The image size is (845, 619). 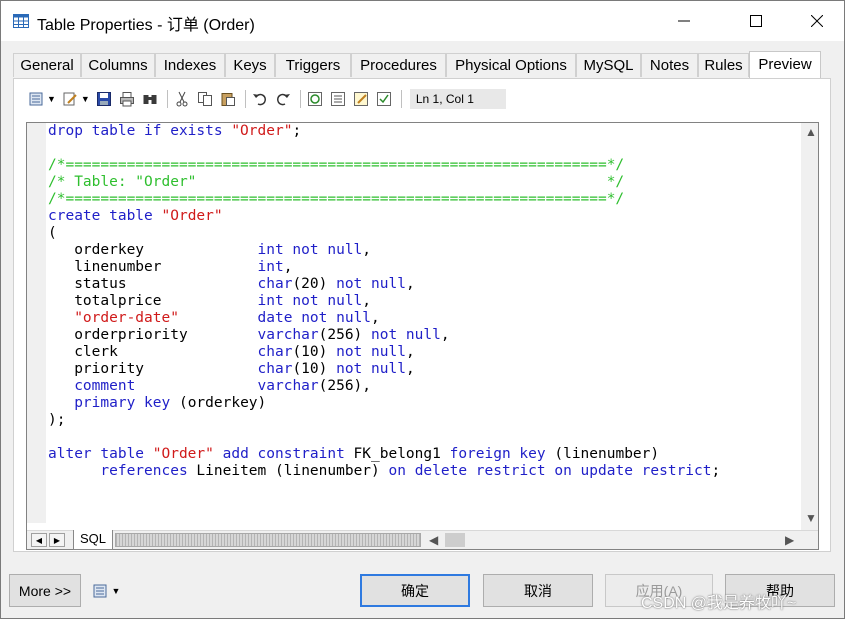 I want to click on save-icon, so click(x=104, y=99).